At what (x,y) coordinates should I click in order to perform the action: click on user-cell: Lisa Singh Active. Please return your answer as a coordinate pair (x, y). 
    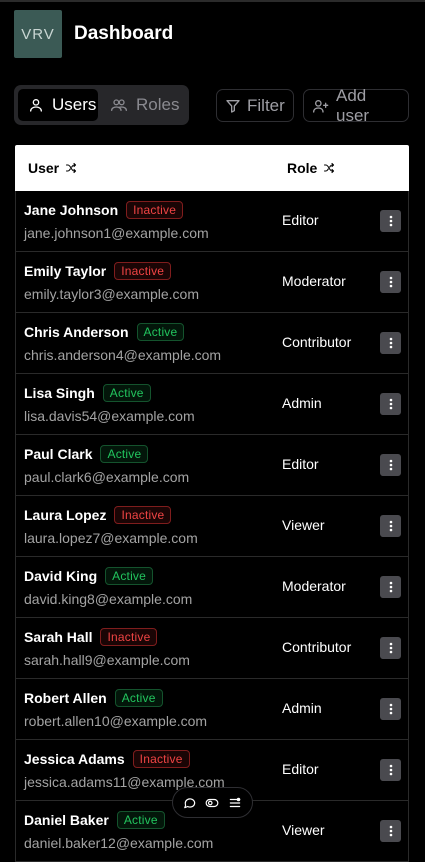
    Looking at the image, I should click on (87, 393).